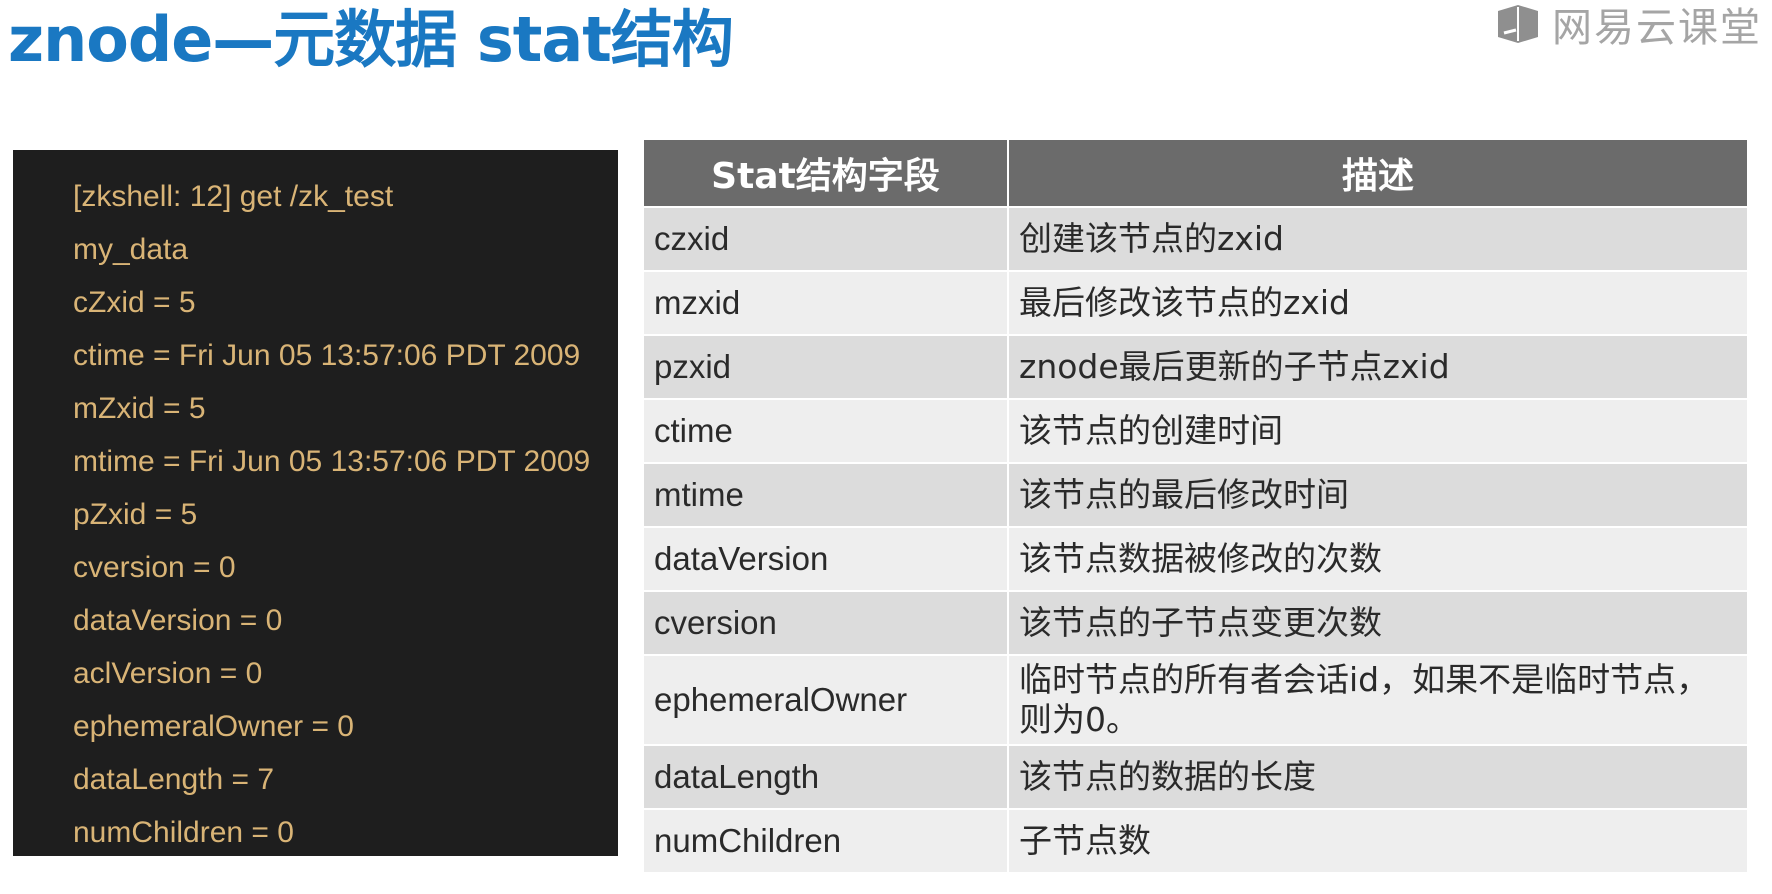  What do you see at coordinates (131, 249) in the screenshot?
I see `terminal-line: my_data` at bounding box center [131, 249].